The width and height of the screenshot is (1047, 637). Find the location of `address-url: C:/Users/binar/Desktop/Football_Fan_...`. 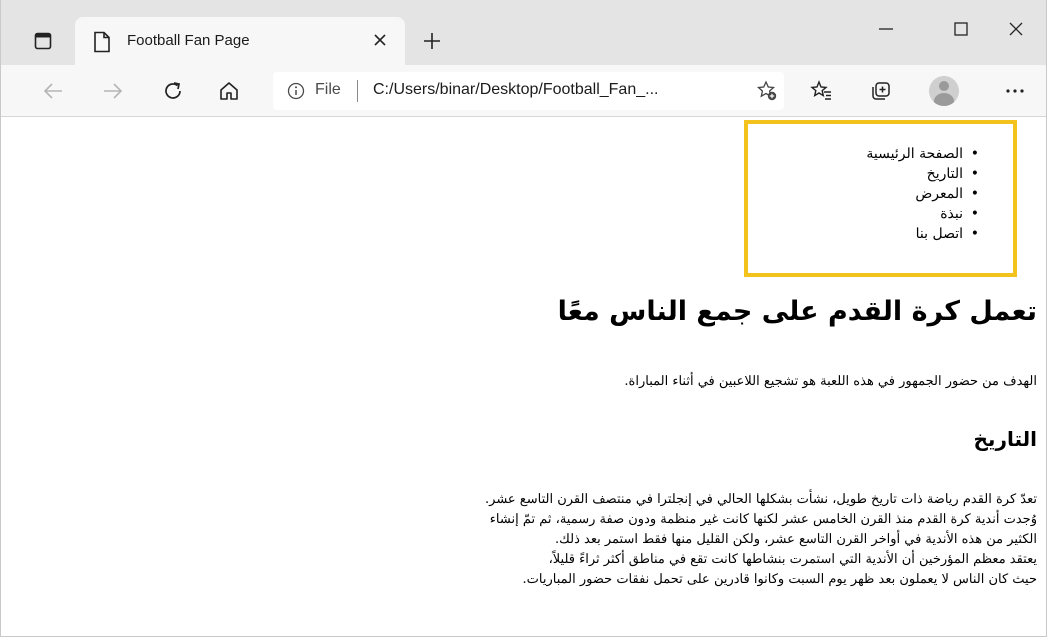

address-url: C:/Users/binar/Desktop/Football_Fan_... is located at coordinates (543, 90).